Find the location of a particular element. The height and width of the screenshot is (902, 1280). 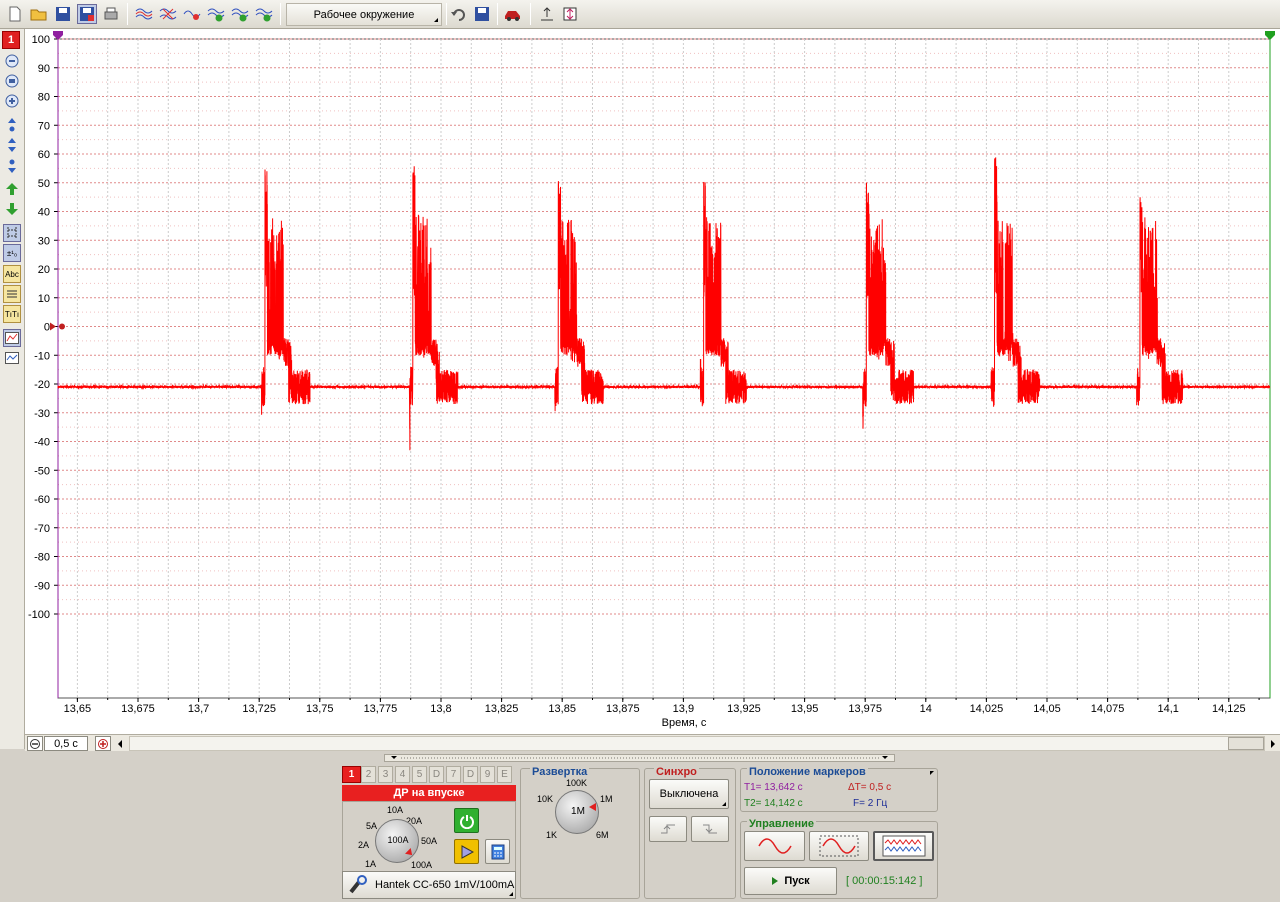

text-label-icon: Abc is located at coordinates (12, 274).